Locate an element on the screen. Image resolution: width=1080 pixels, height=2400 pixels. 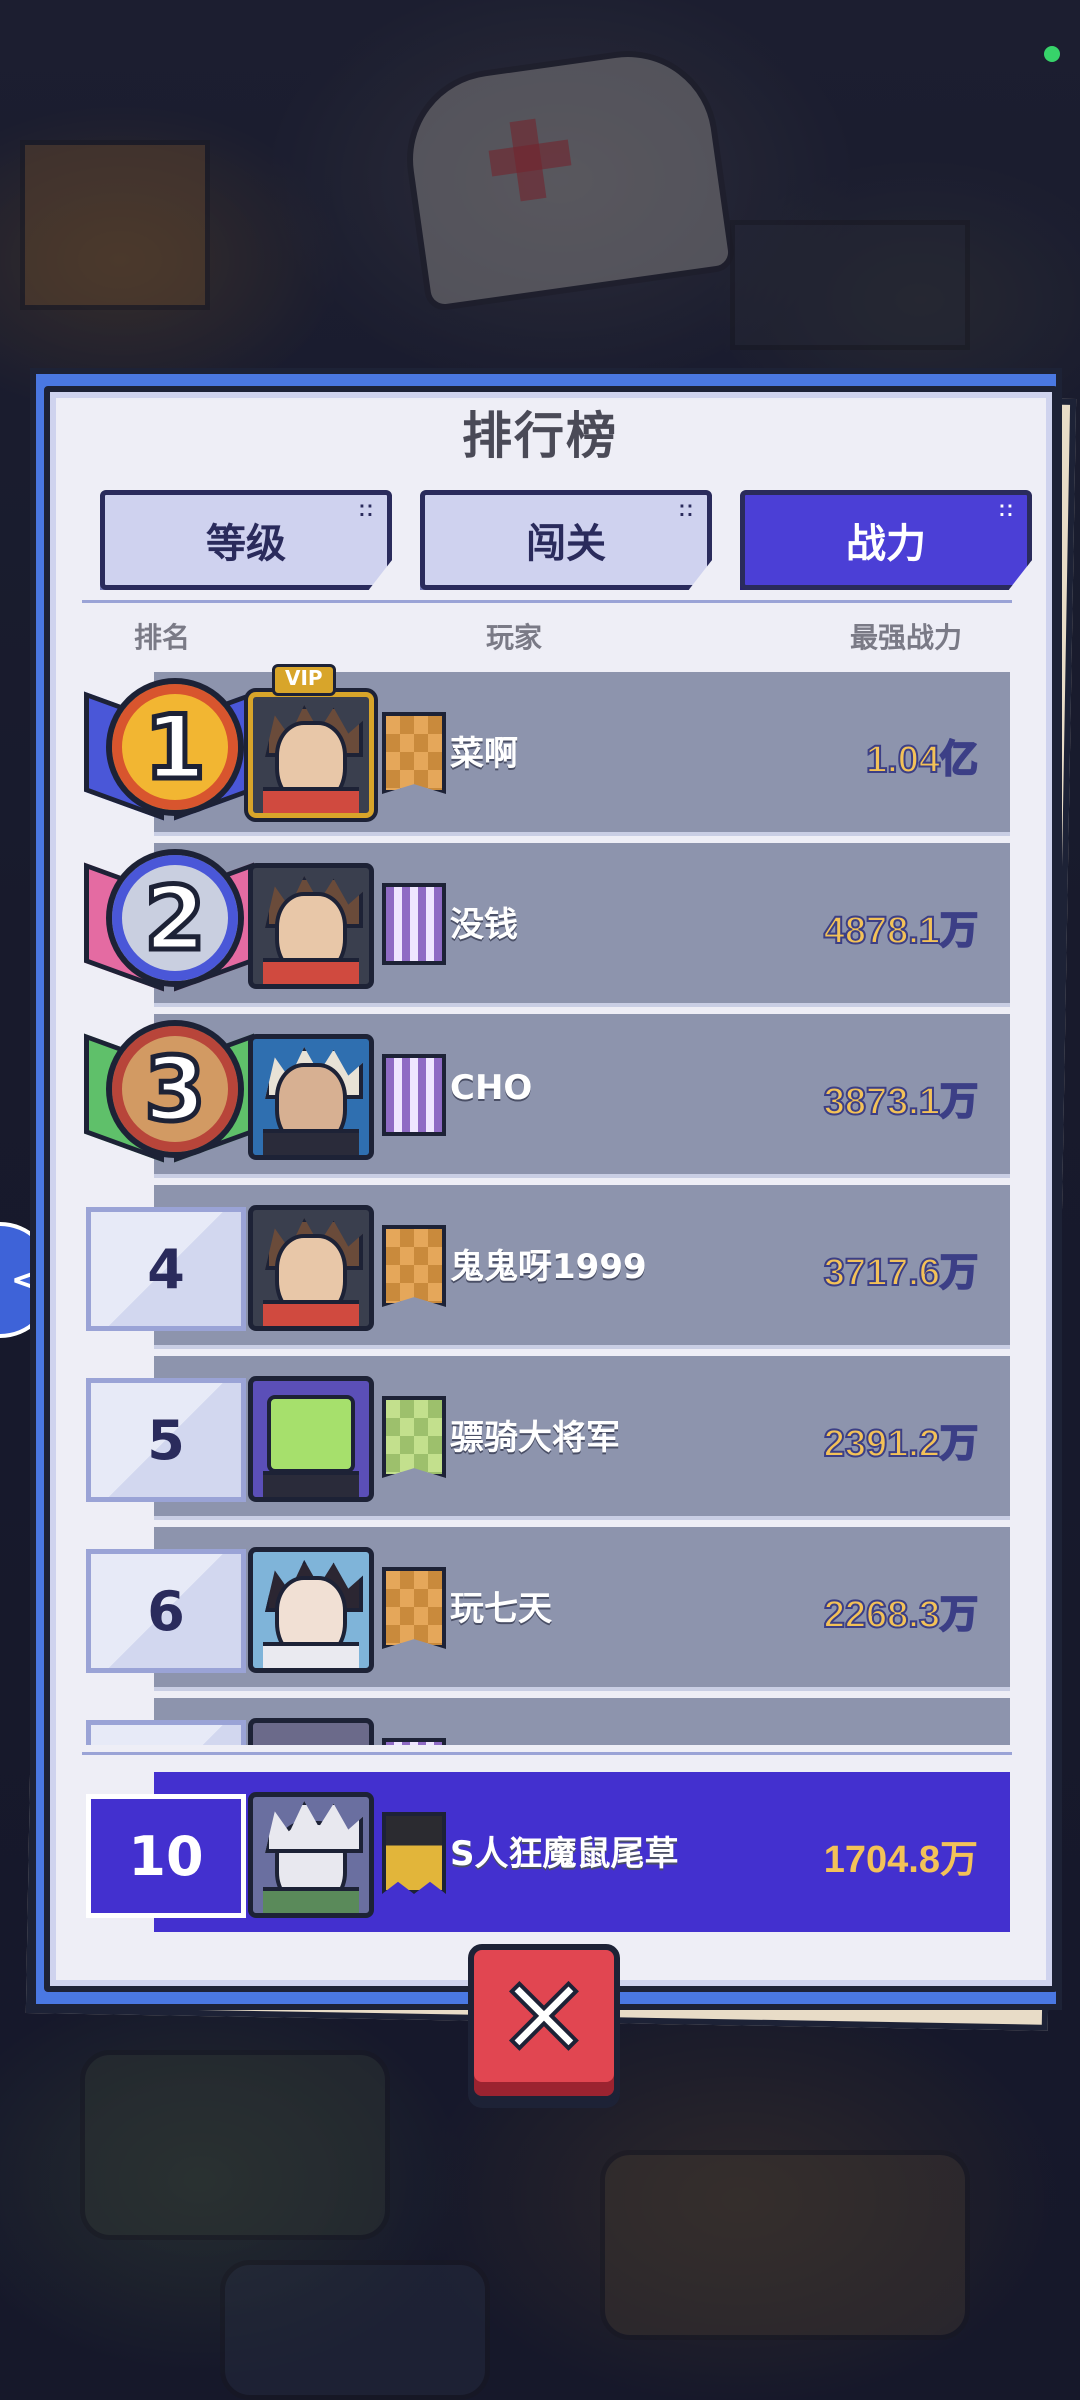
rank-box is located at coordinates (166, 1732).